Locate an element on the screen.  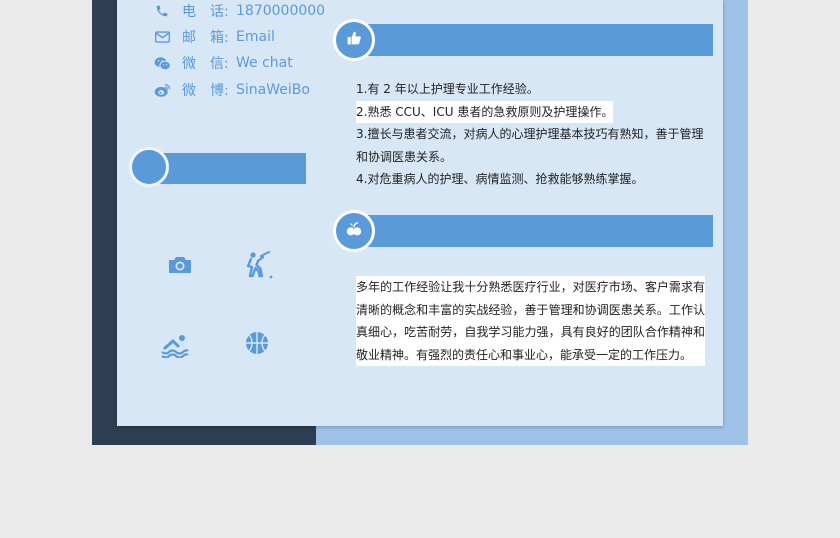
email-label: 邮 箱: is located at coordinates (205, 38).